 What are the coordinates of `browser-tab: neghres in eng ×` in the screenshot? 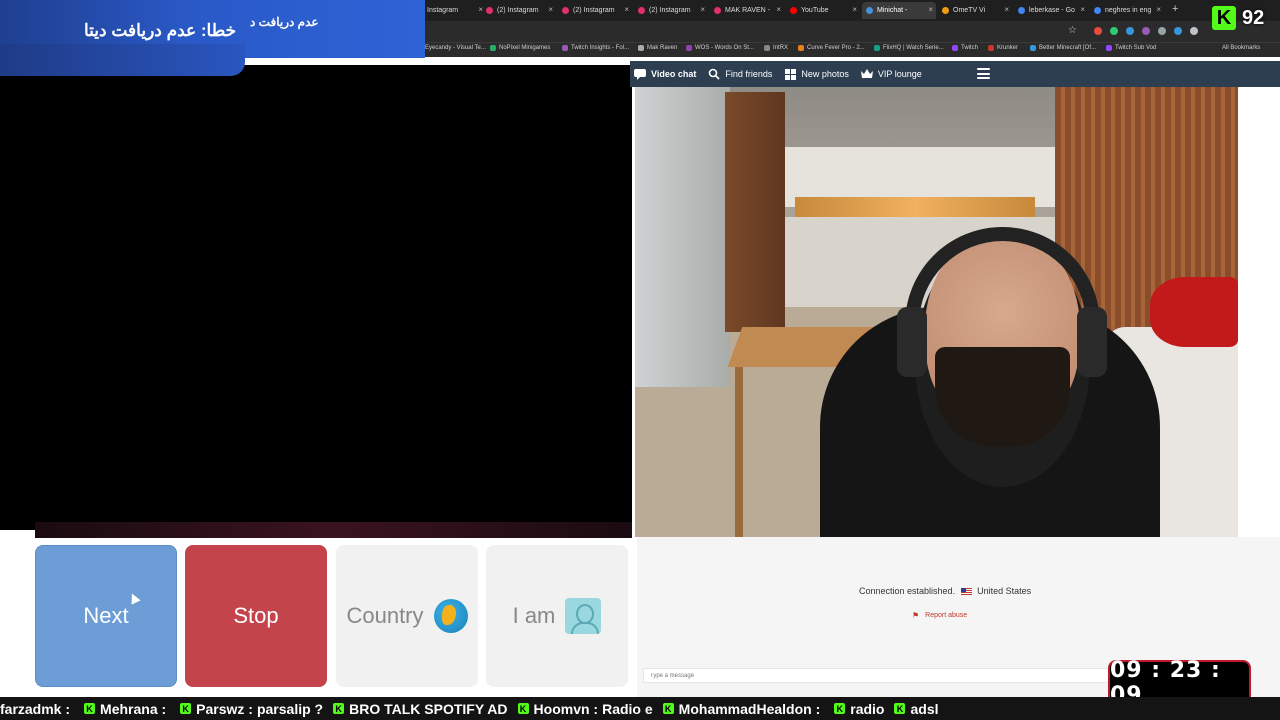 It's located at (1127, 10).